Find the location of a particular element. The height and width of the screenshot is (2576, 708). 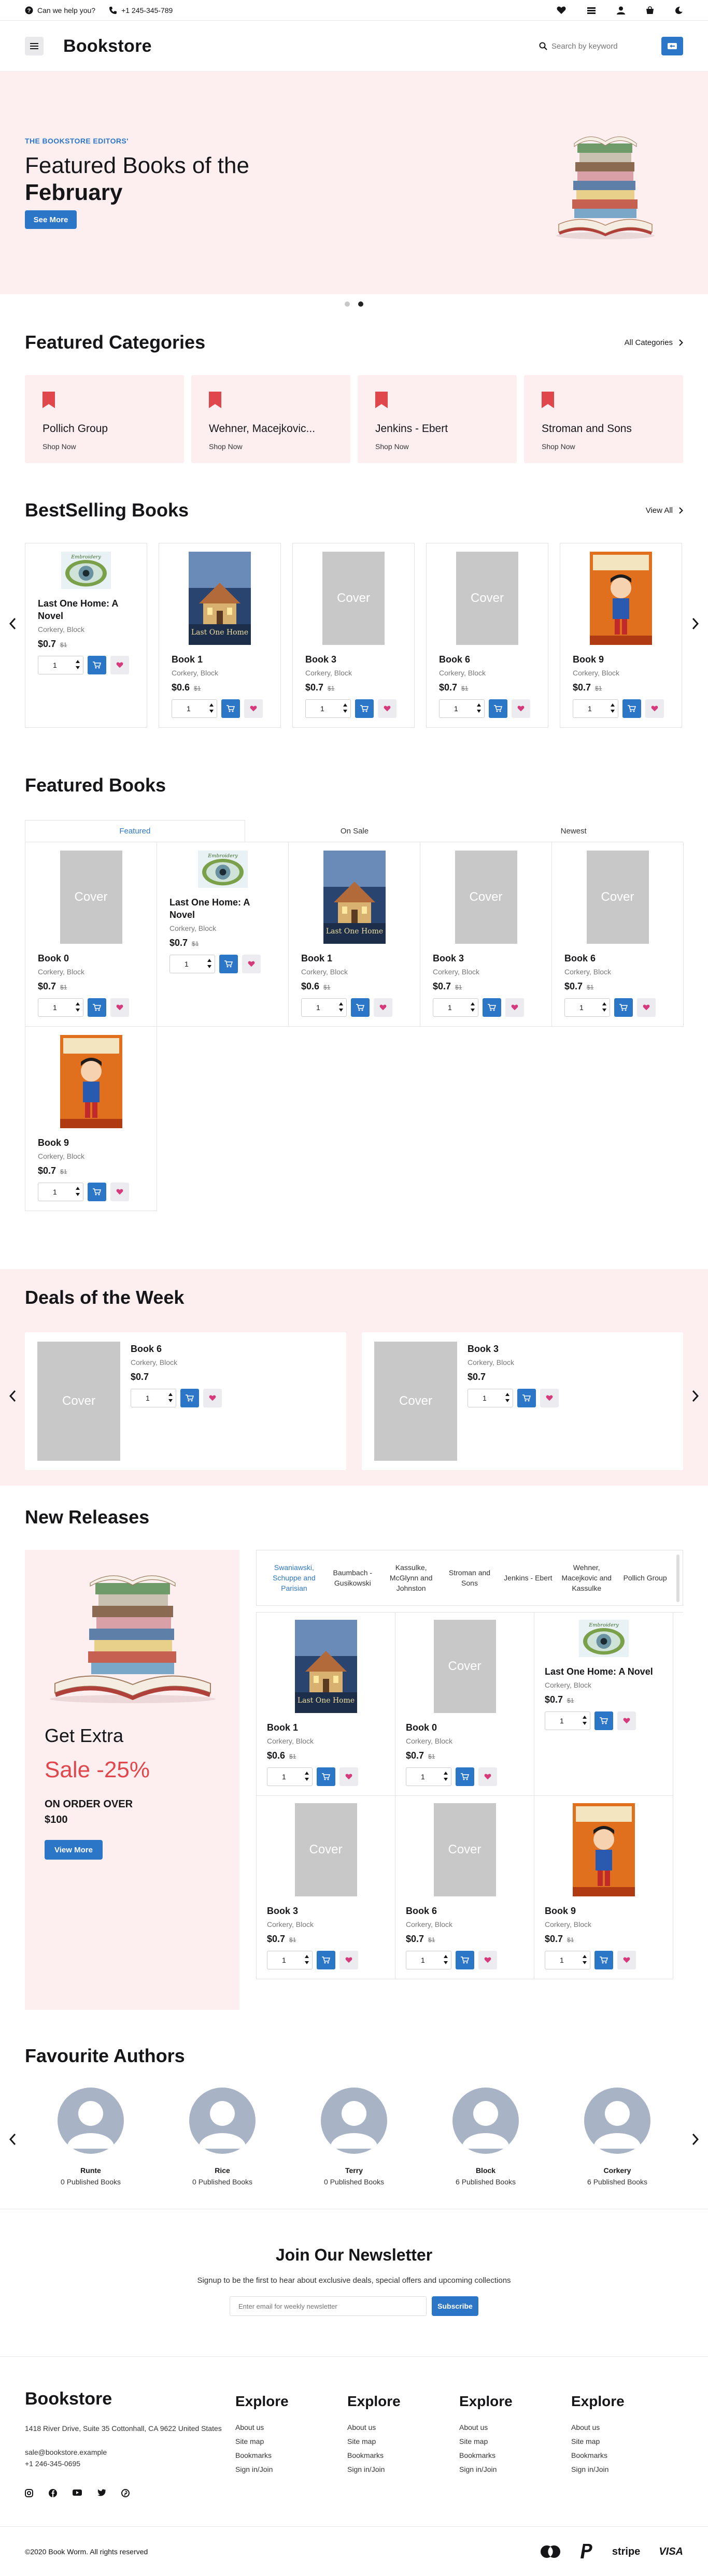

newsletter-email-input is located at coordinates (328, 2306).